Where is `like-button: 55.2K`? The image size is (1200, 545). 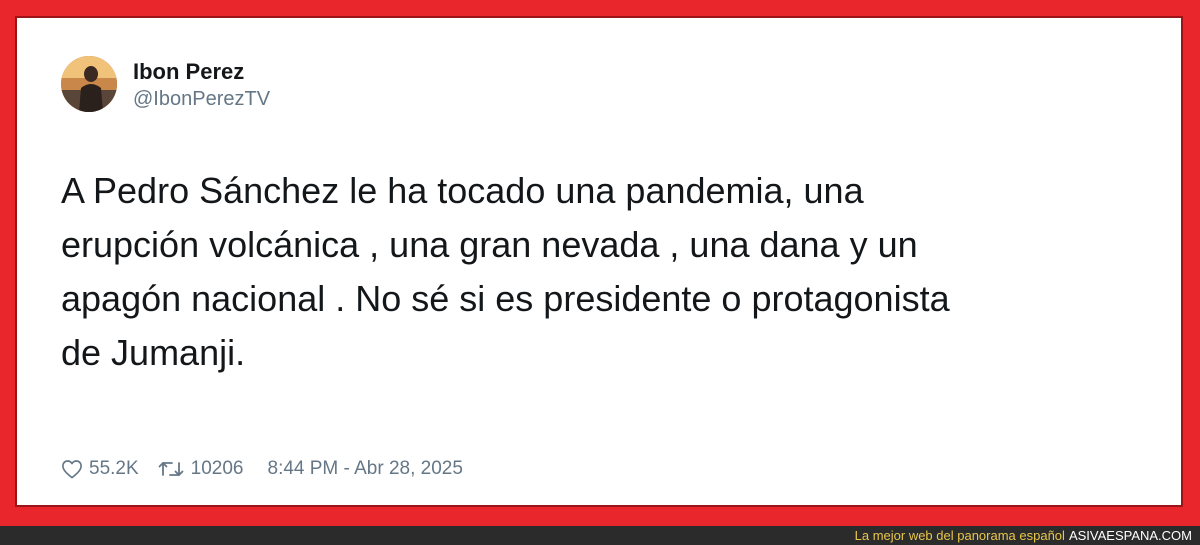
like-button: 55.2K is located at coordinates (100, 469).